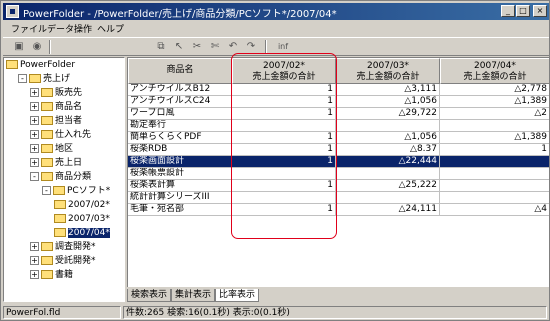  What do you see at coordinates (180, 198) in the screenshot?
I see `cell-product-name: 統計計算シリーズIII` at bounding box center [180, 198].